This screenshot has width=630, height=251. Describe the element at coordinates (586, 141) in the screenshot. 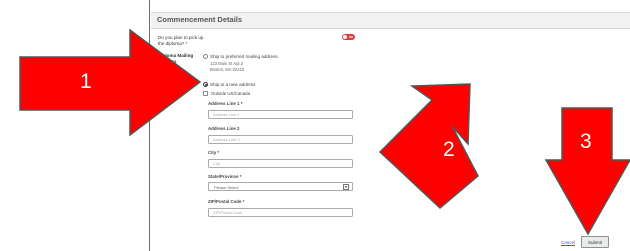

I see `arrow-3-number: 3` at that location.